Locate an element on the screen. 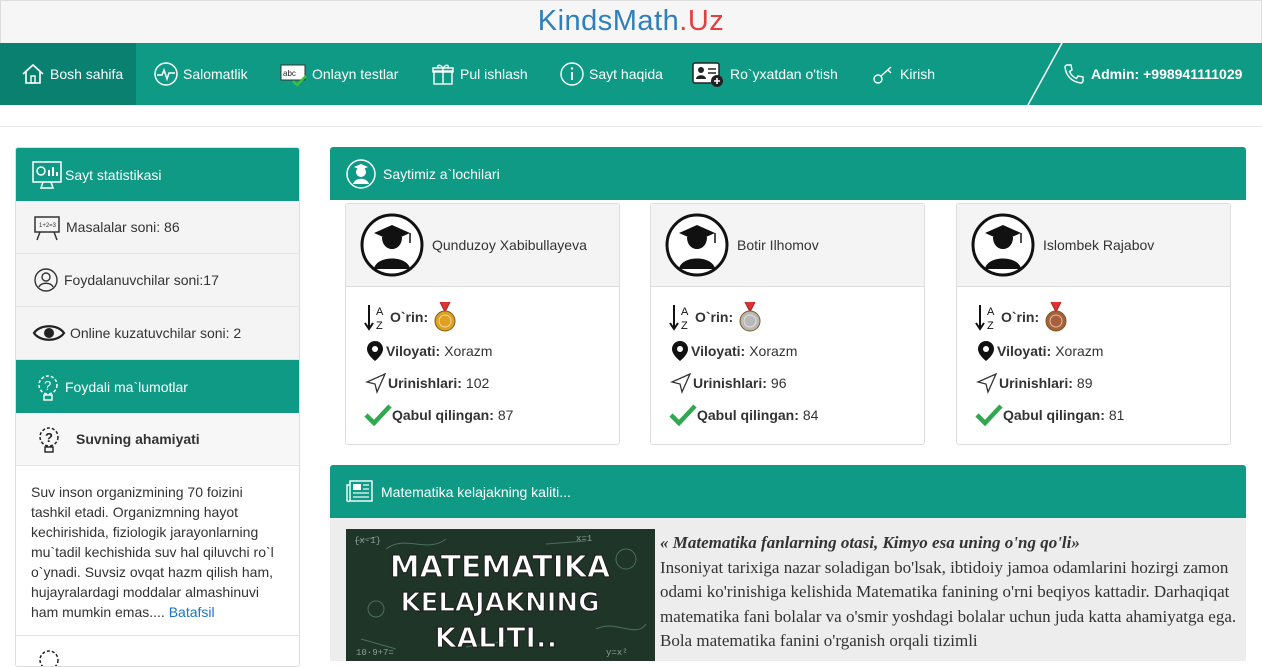  student-rank: AZ O`rin: is located at coordinates (716, 317).